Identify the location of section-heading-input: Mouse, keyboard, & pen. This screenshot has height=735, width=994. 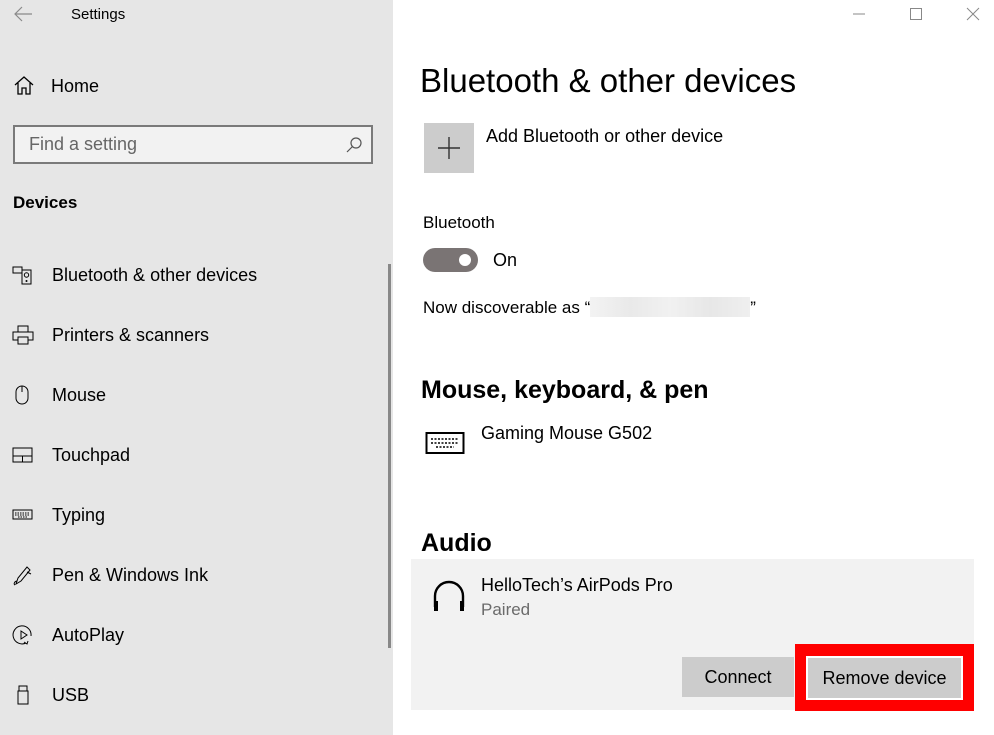
(565, 390).